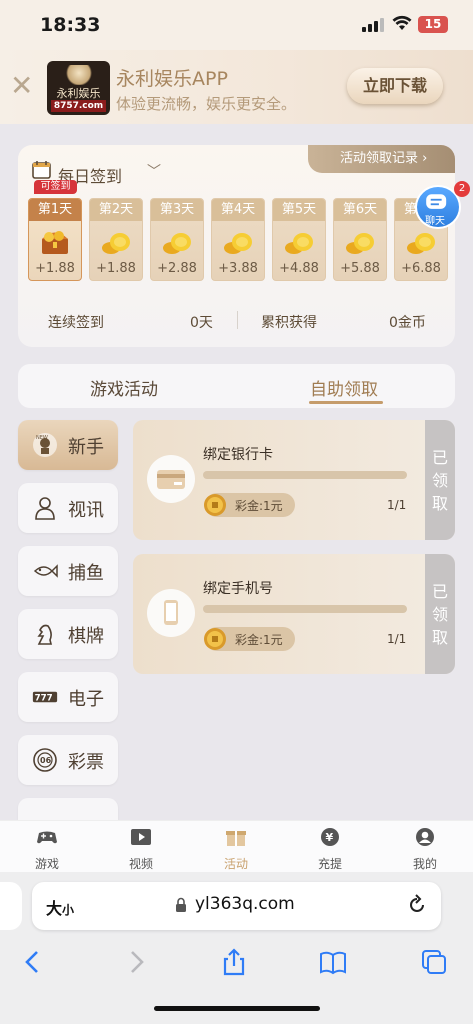  What do you see at coordinates (86, 636) in the screenshot?
I see `category-label: 棋牌` at bounding box center [86, 636].